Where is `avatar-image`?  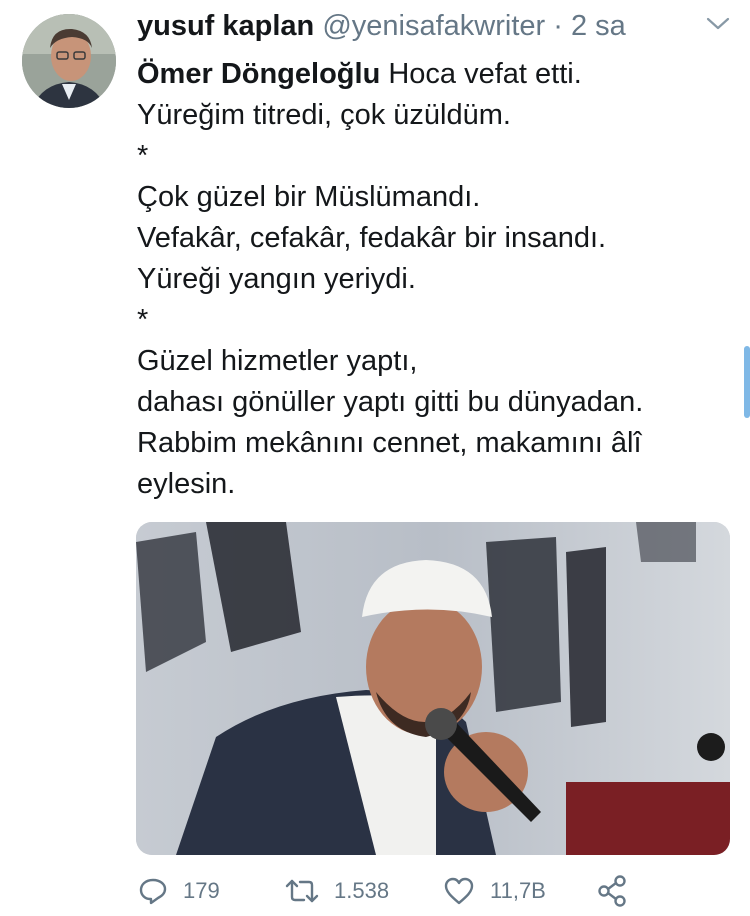
avatar-image is located at coordinates (69, 61).